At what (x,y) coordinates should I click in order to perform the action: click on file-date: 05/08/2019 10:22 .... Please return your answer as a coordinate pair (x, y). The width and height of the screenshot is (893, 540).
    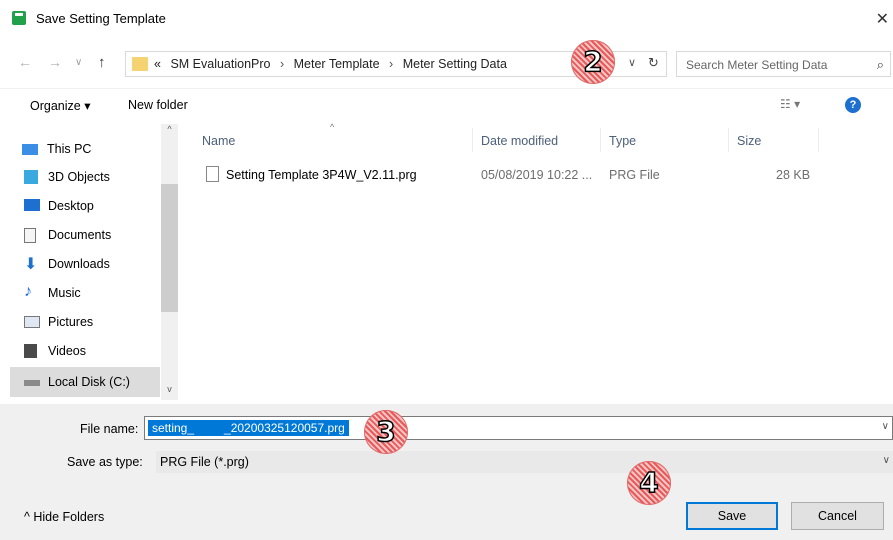
    Looking at the image, I should click on (537, 175).